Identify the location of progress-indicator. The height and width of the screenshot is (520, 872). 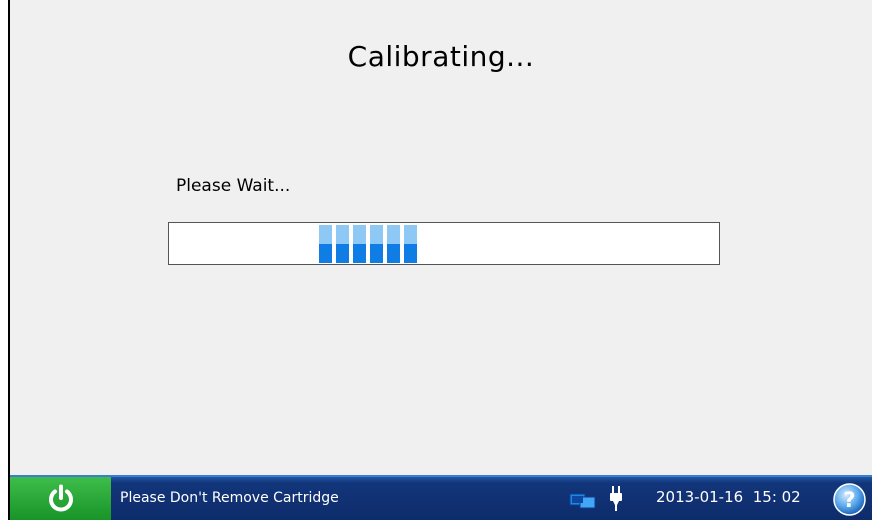
(368, 244).